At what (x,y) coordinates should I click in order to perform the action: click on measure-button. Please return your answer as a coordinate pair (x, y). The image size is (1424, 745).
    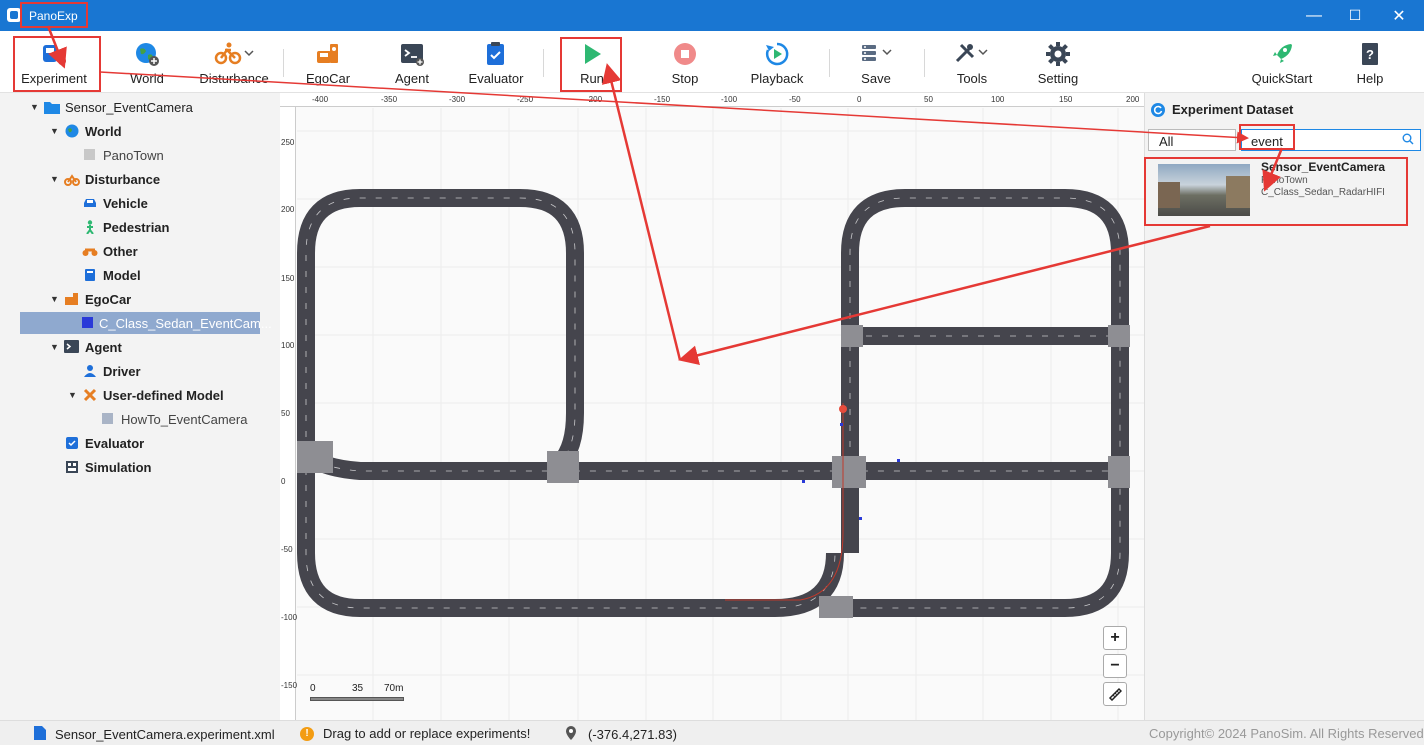
    Looking at the image, I should click on (1115, 694).